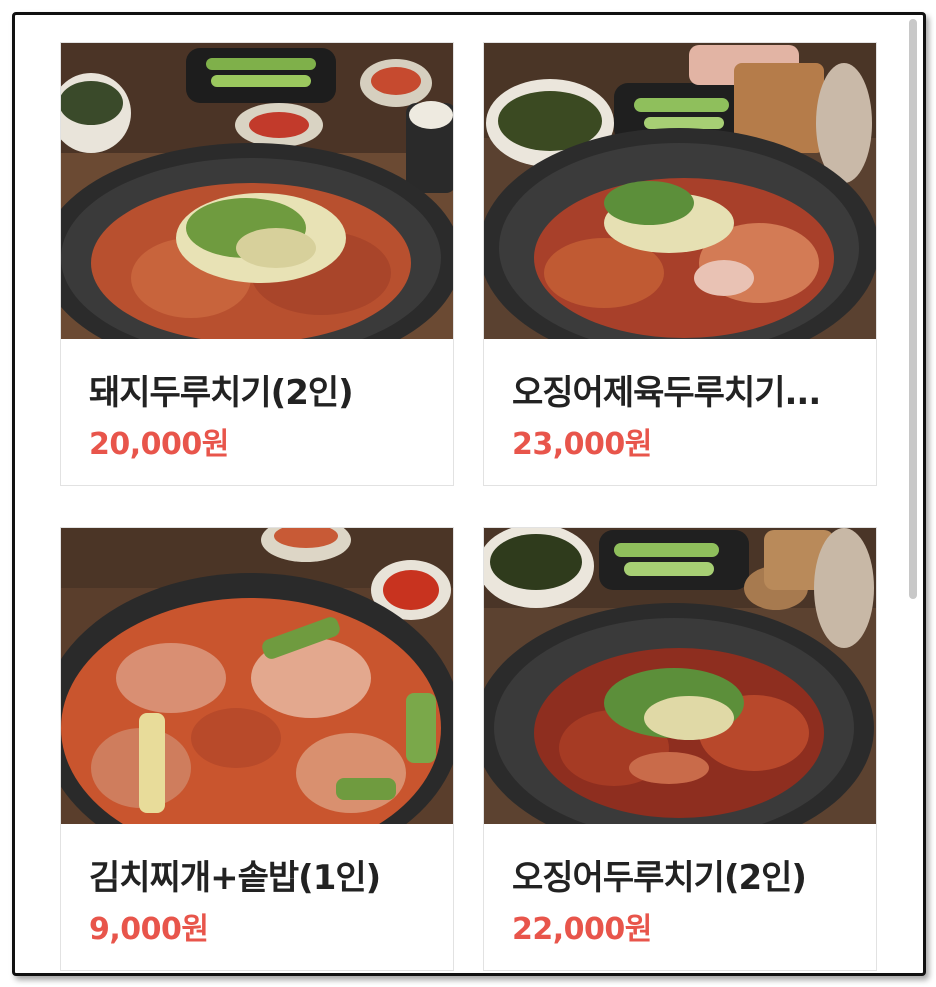  What do you see at coordinates (582, 929) in the screenshot?
I see `menu-item-price: 22,000원` at bounding box center [582, 929].